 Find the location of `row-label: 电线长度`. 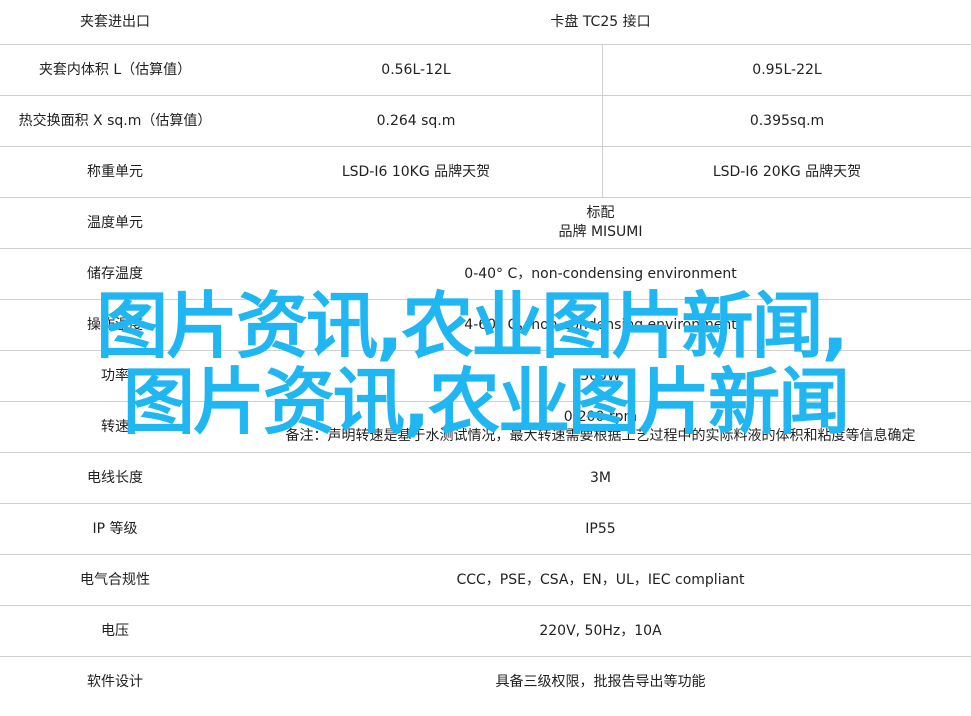

row-label: 电线长度 is located at coordinates (115, 477).